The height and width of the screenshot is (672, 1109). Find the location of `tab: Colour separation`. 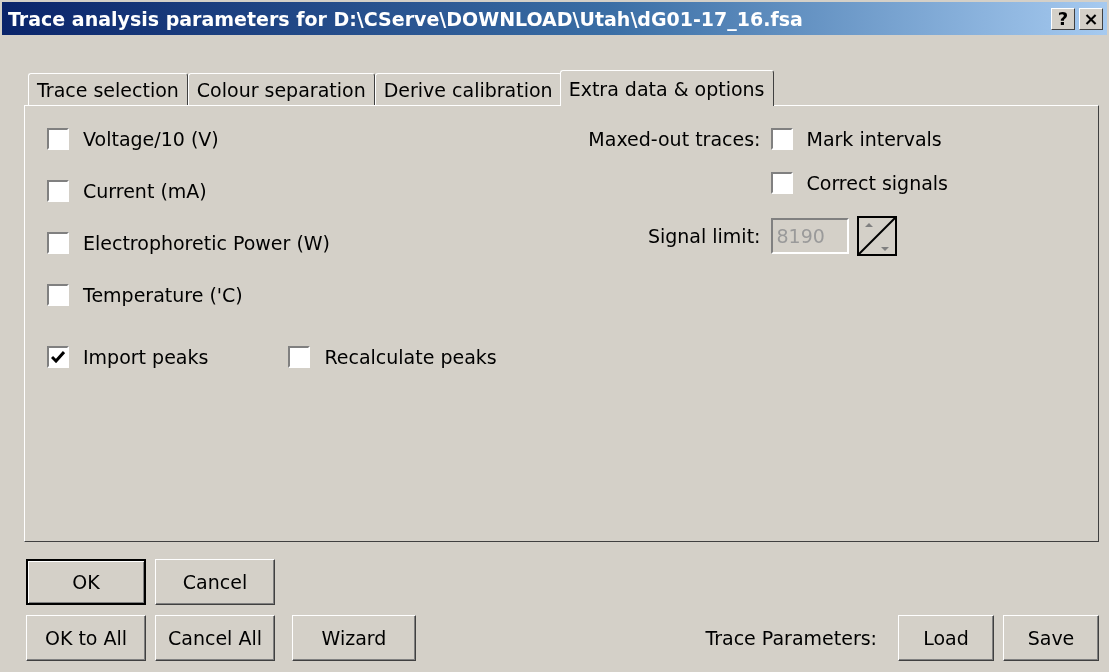

tab: Colour separation is located at coordinates (281, 89).